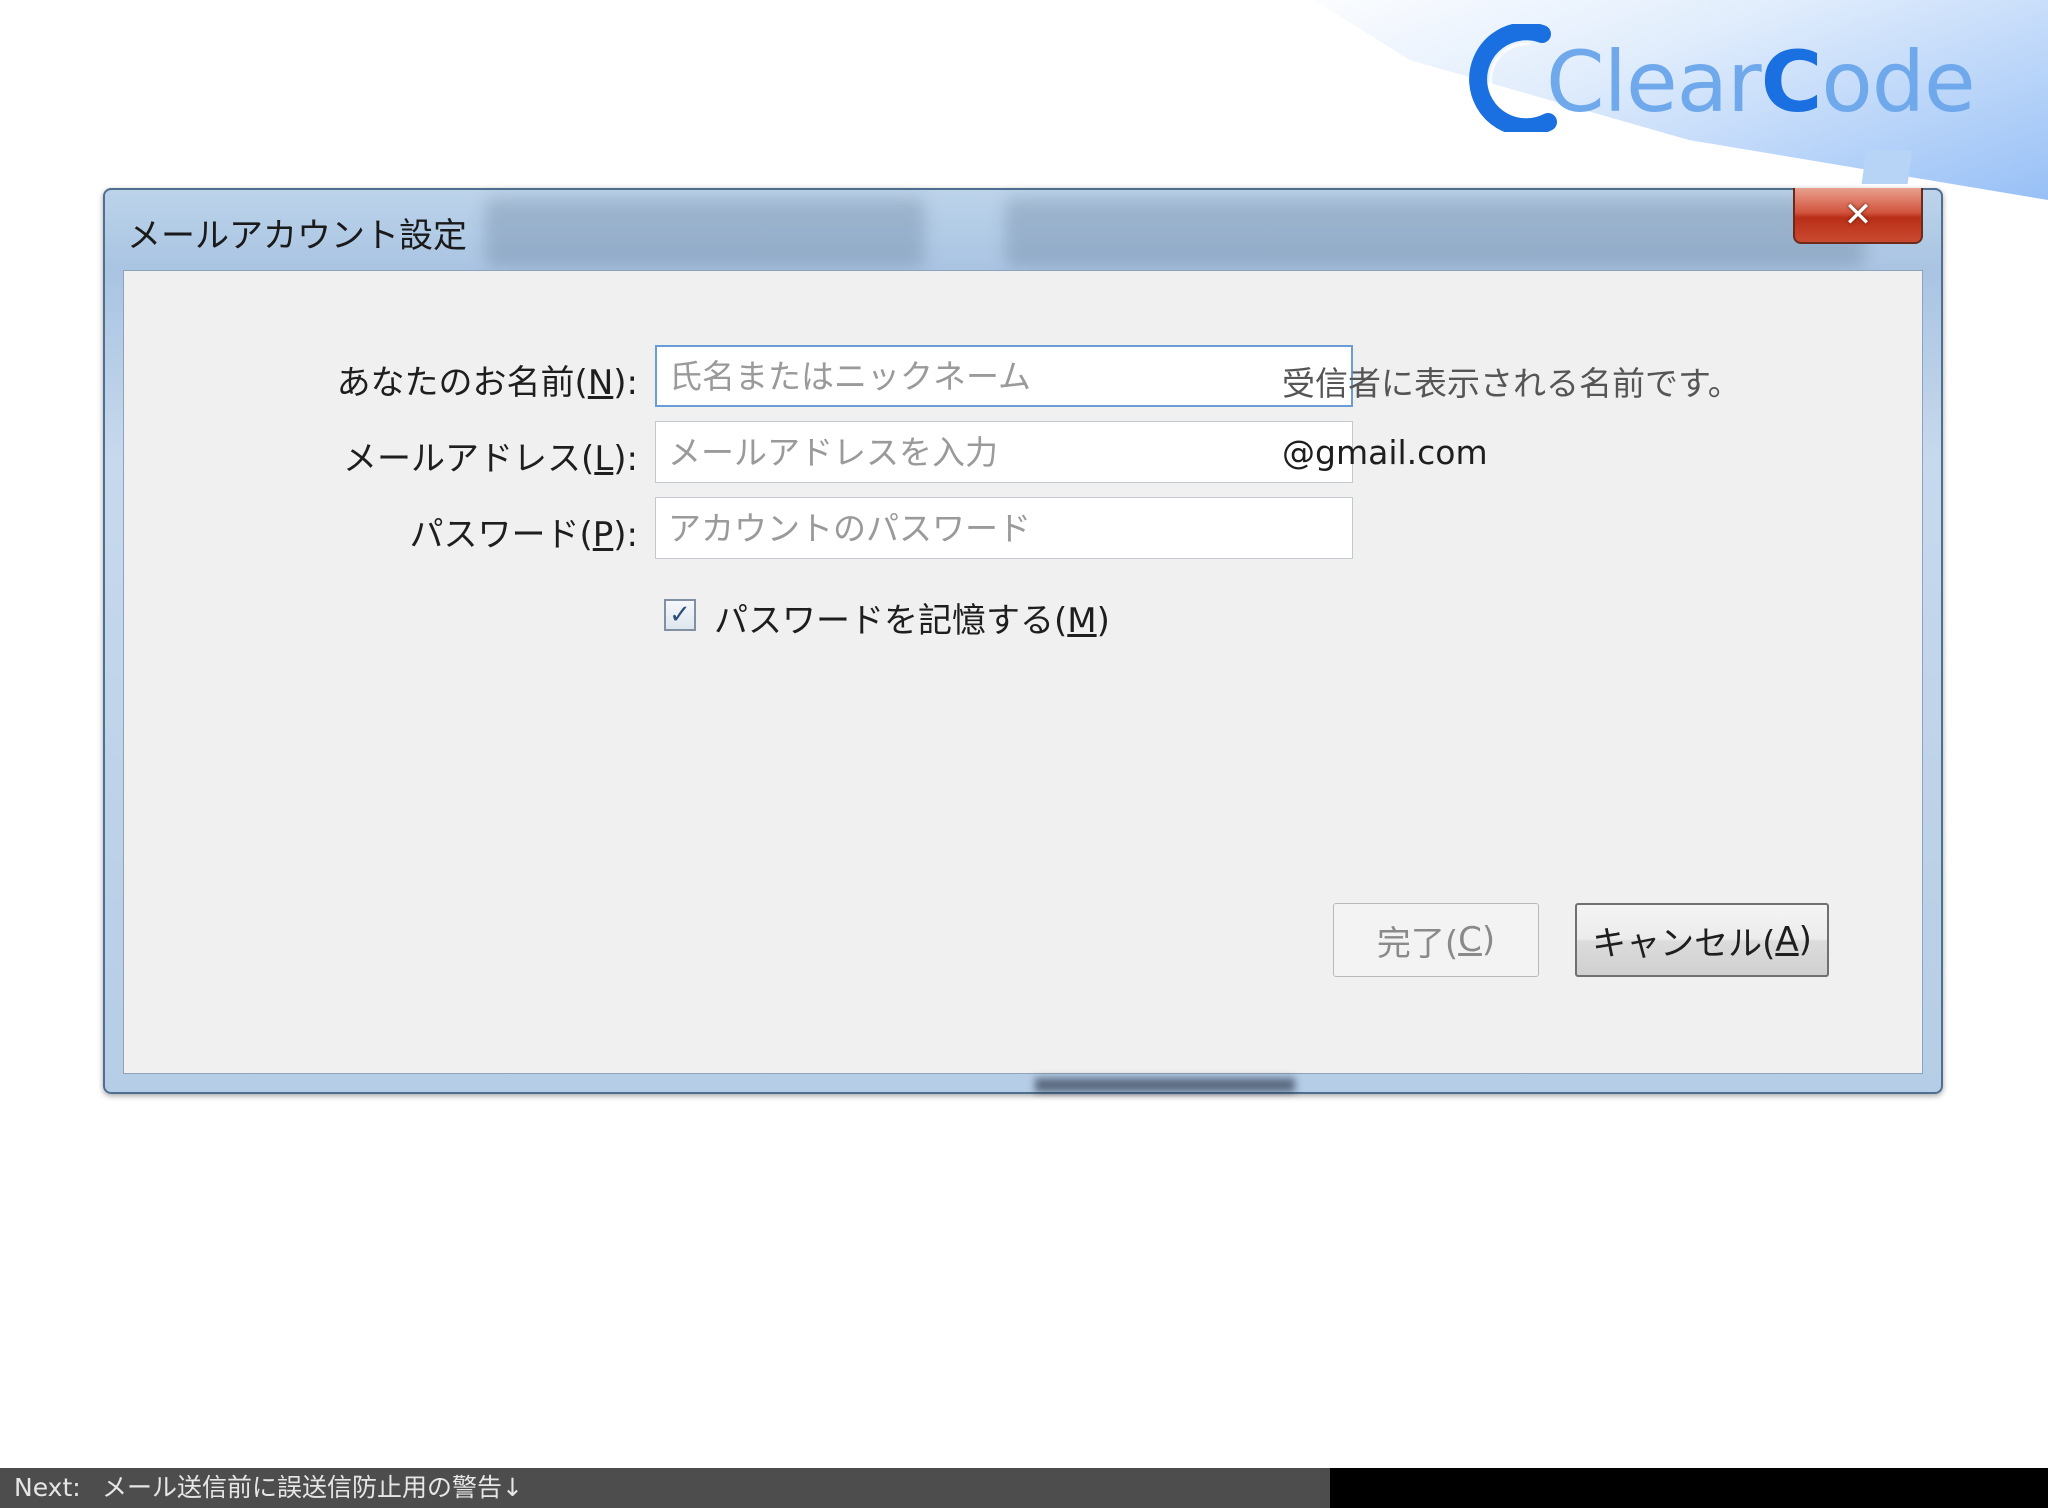 Image resolution: width=2048 pixels, height=1508 pixels. I want to click on next-label: Next:, so click(47, 1487).